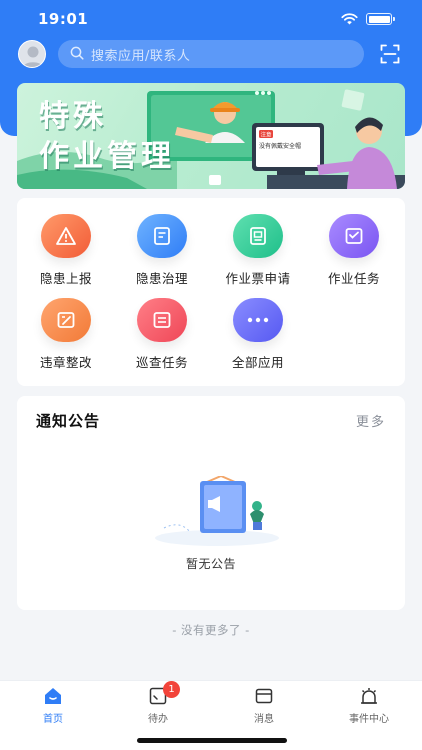 The image size is (422, 750). What do you see at coordinates (258, 320) in the screenshot?
I see `more-apps-icon` at bounding box center [258, 320].